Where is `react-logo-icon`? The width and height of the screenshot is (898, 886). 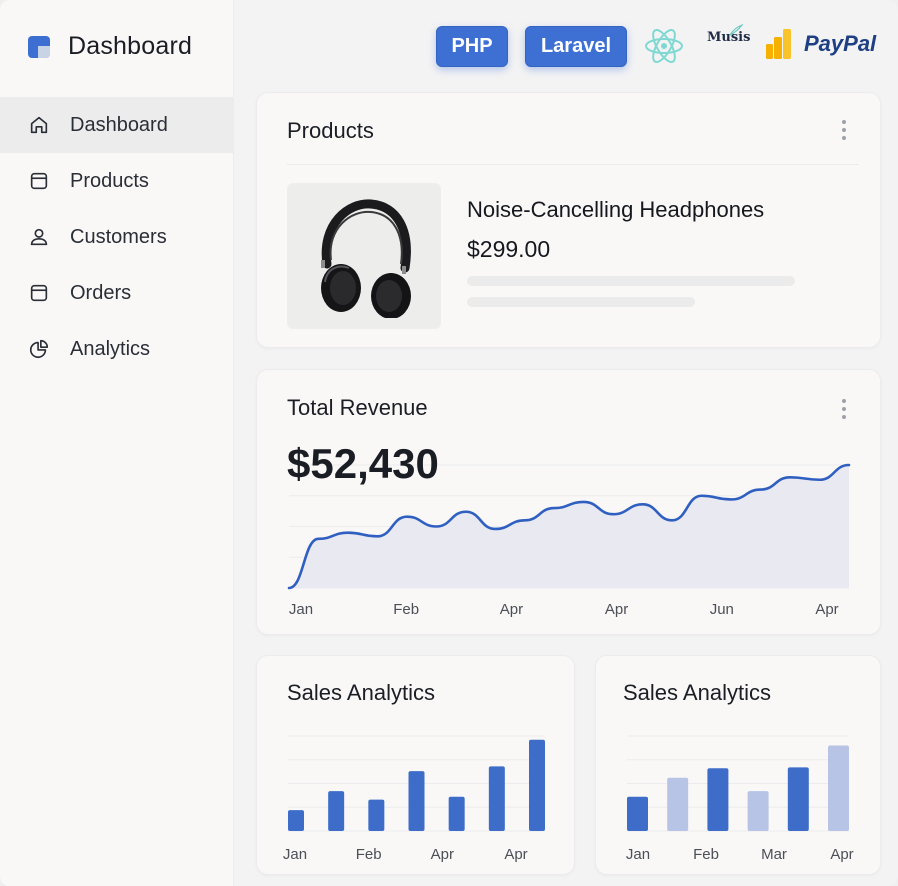
react-logo-icon is located at coordinates (664, 46).